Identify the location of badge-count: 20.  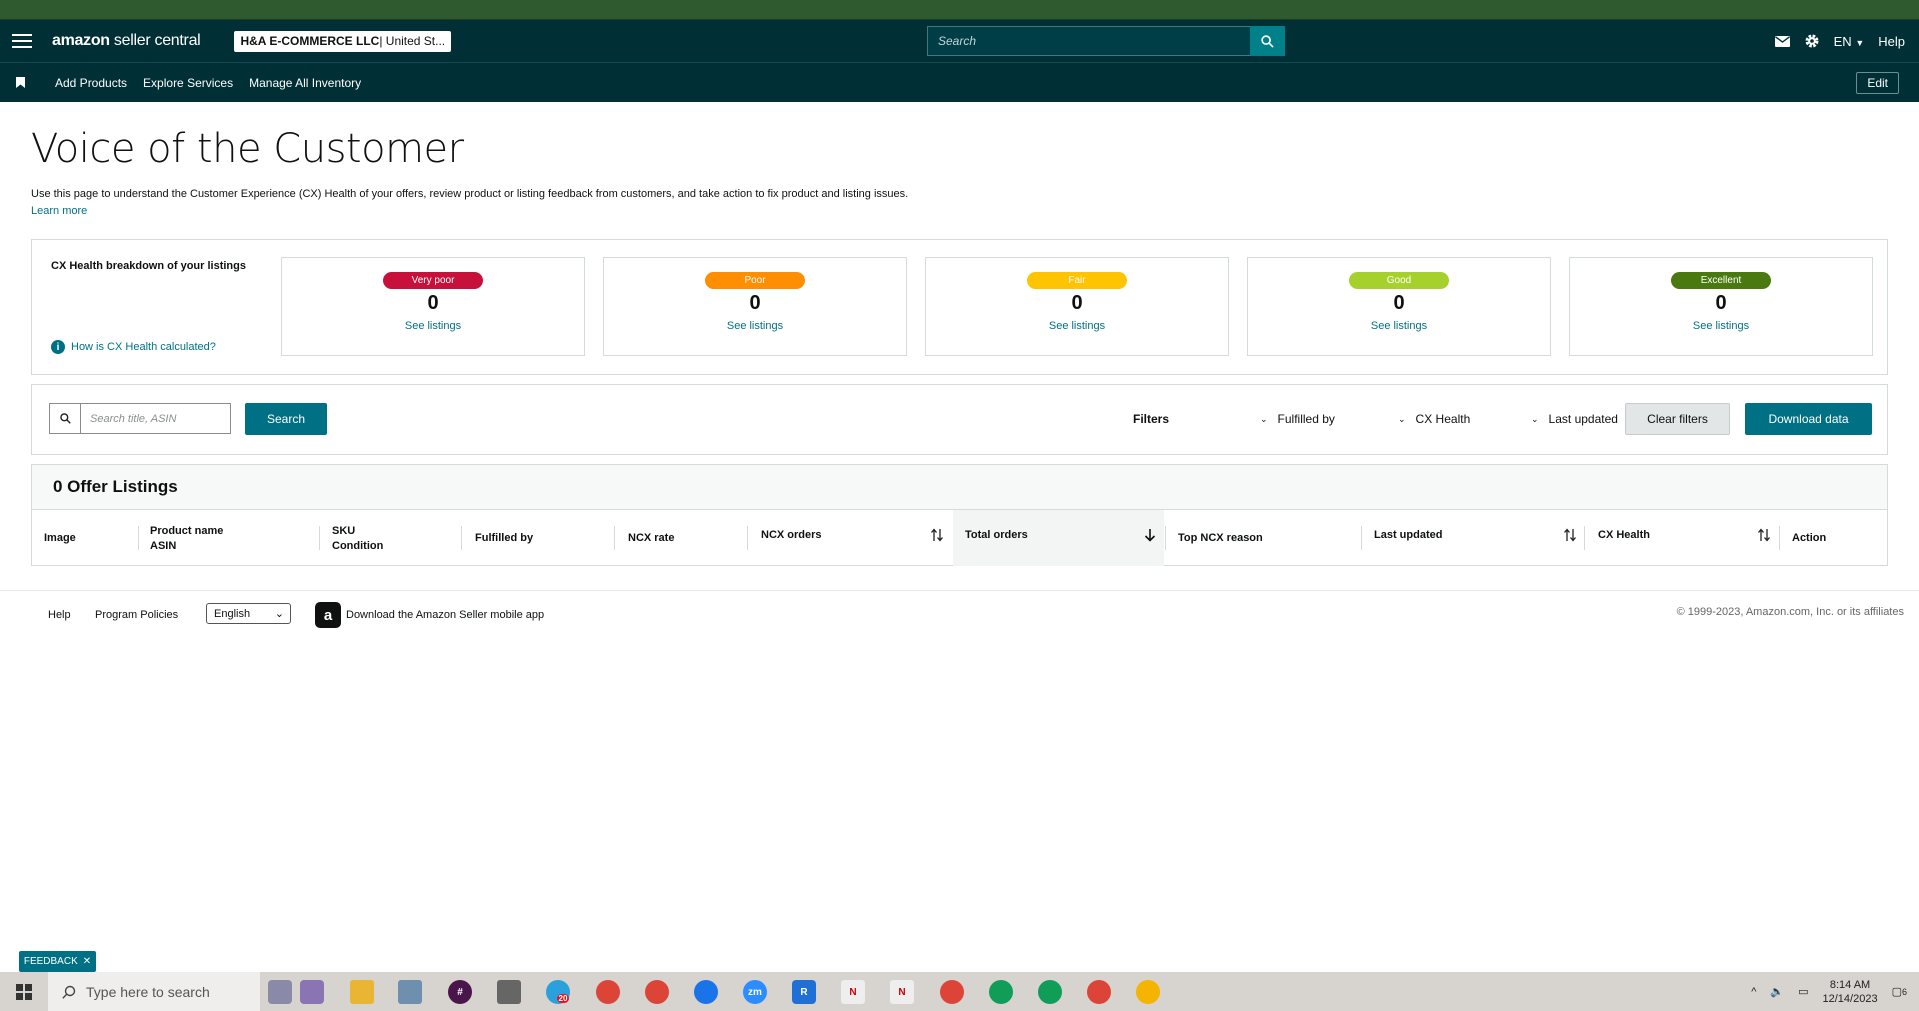
(563, 998).